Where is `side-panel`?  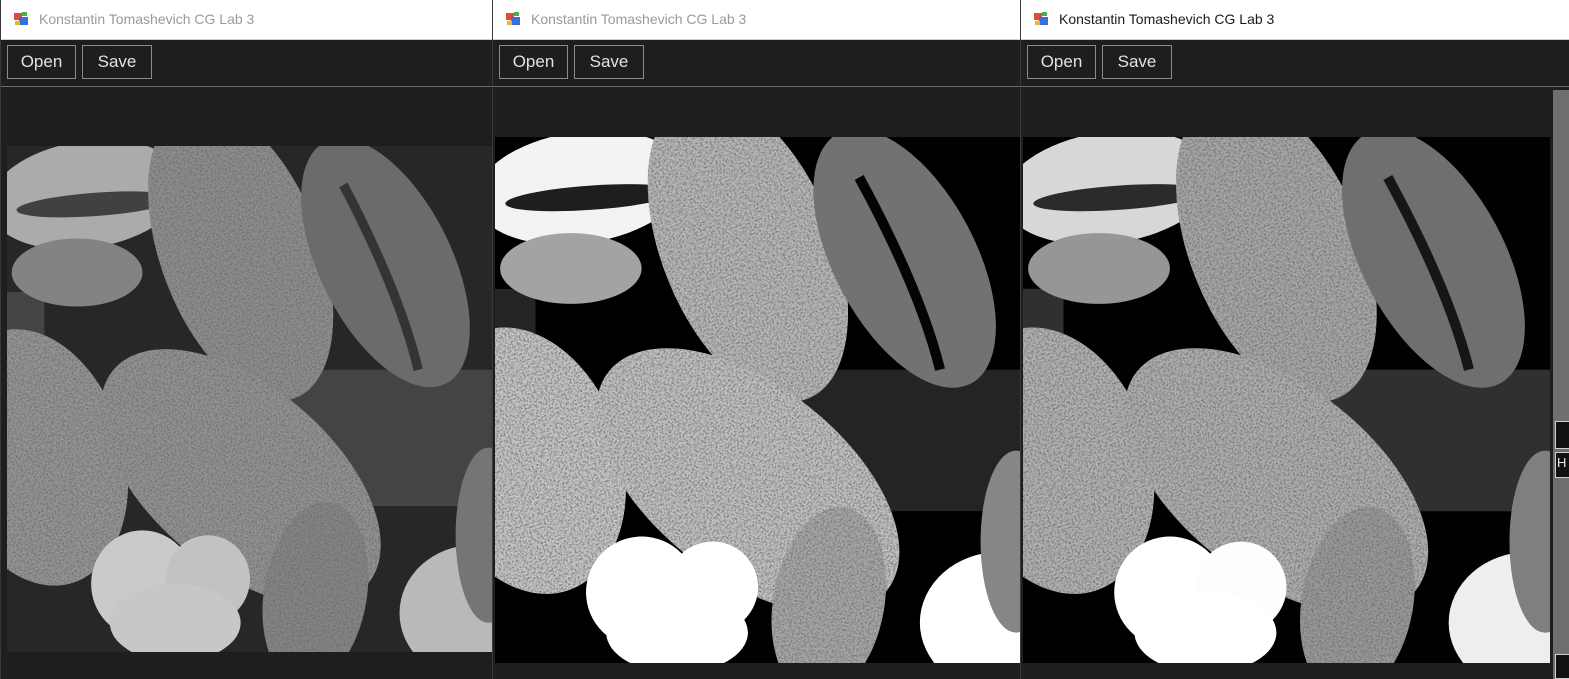
side-panel is located at coordinates (1561, 384).